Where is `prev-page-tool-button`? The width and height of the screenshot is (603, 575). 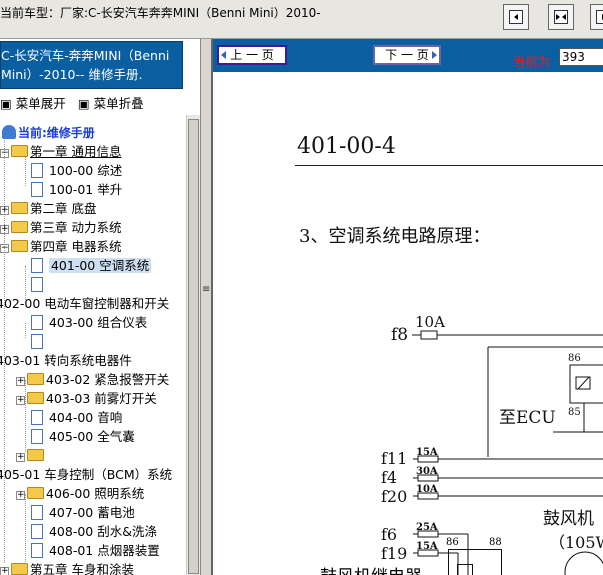 prev-page-tool-button is located at coordinates (516, 17).